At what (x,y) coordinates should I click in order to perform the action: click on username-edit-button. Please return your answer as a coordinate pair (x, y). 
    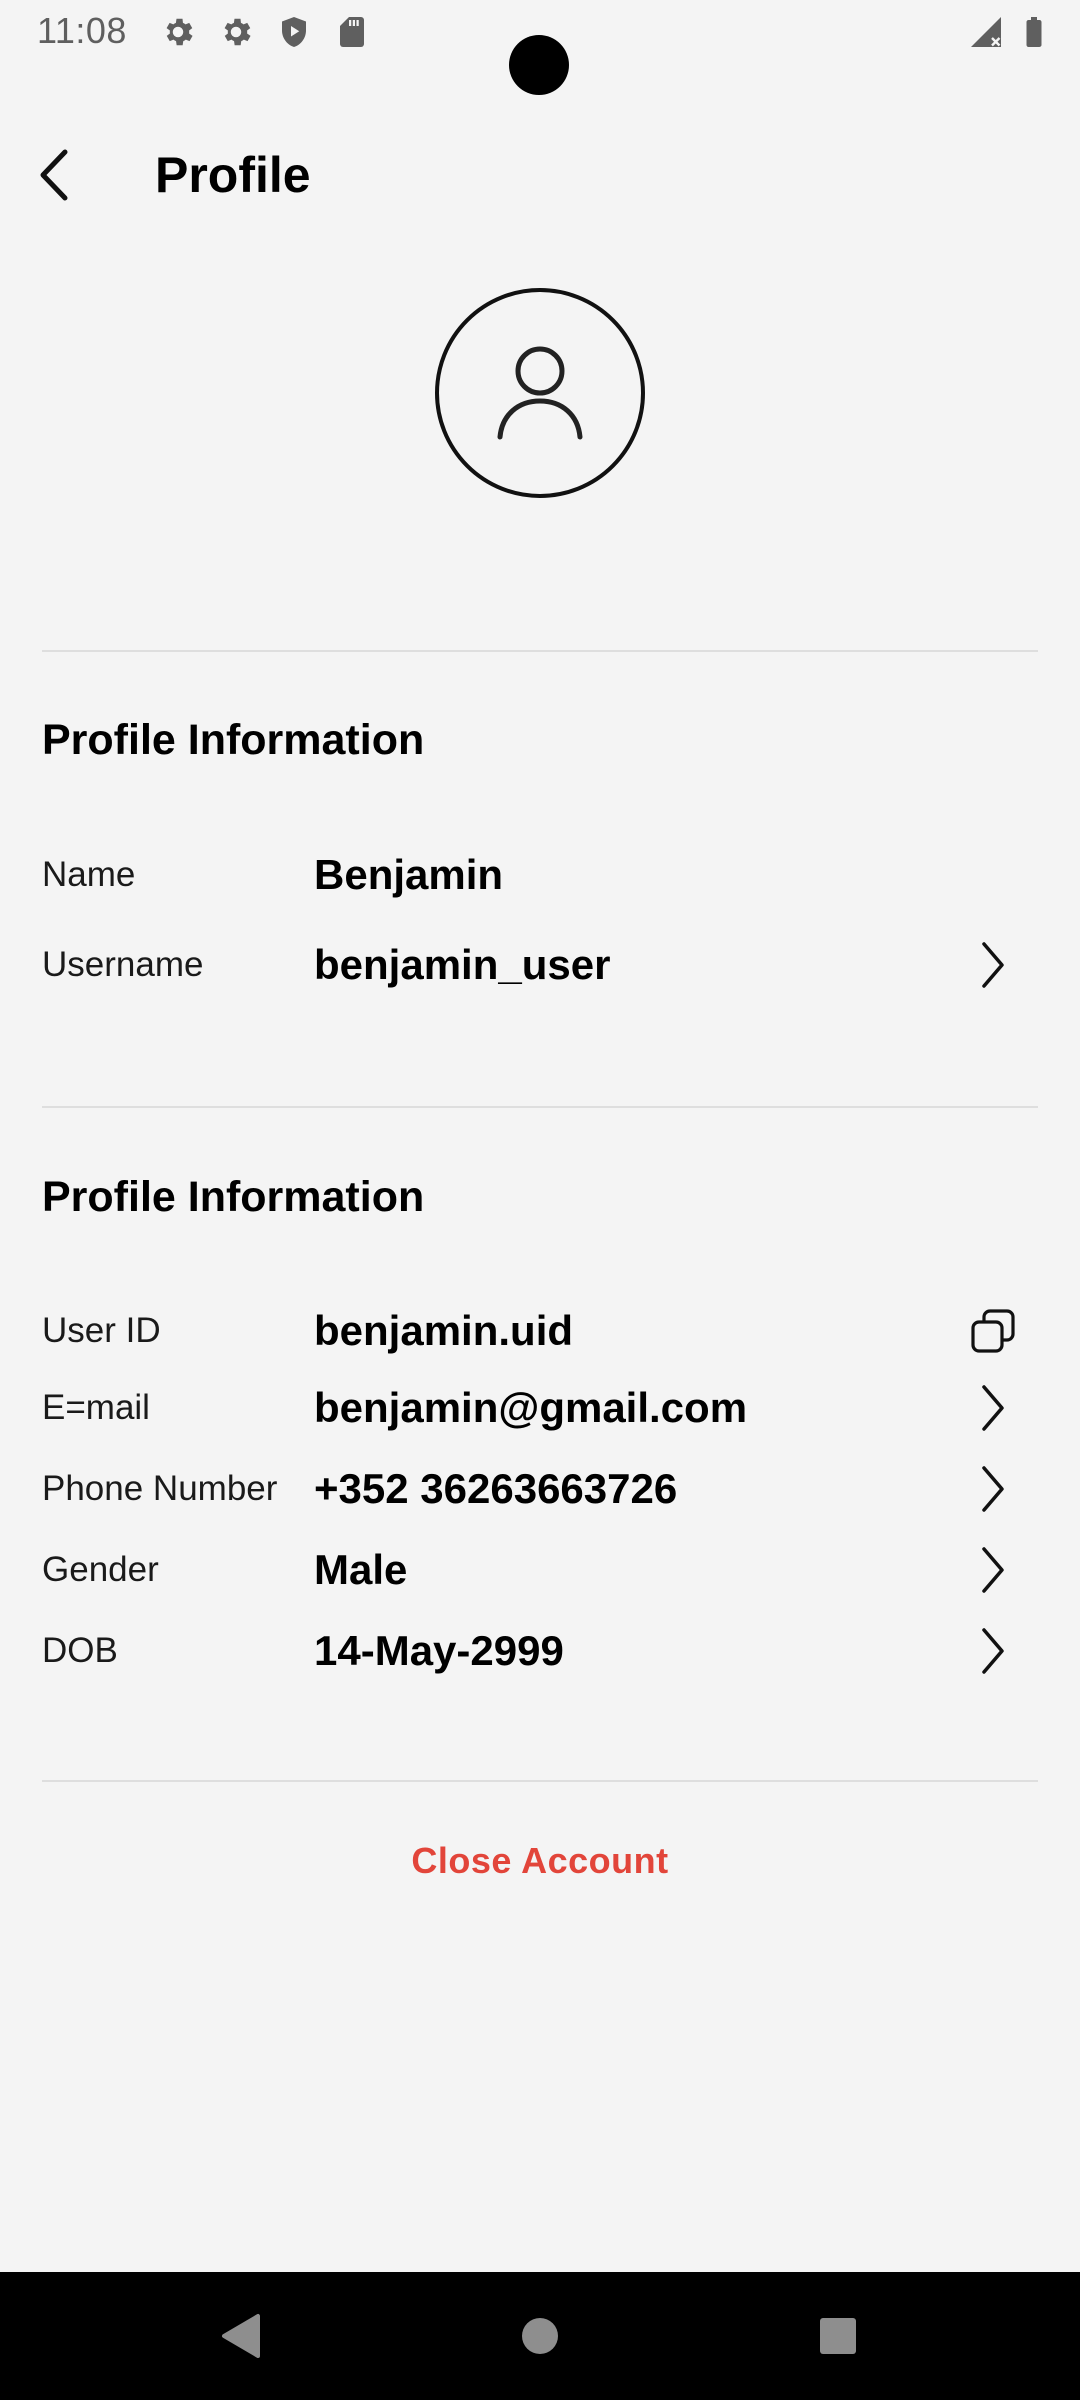
    Looking at the image, I should click on (993, 965).